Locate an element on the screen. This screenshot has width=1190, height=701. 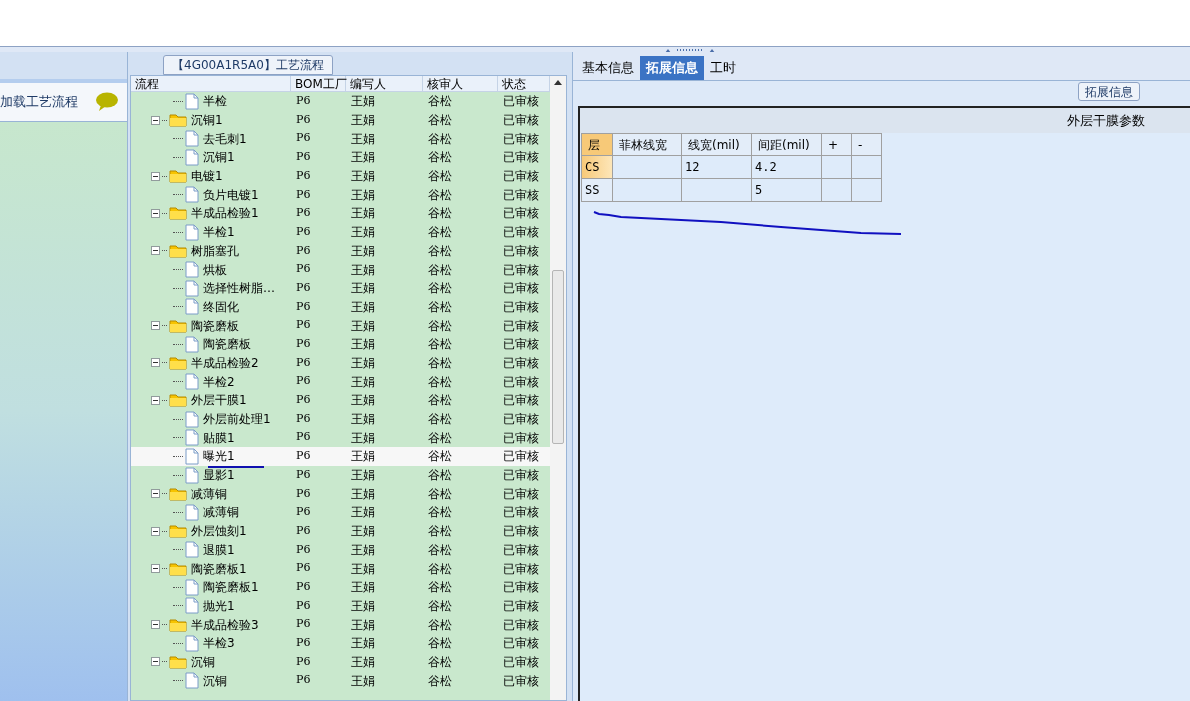
tree-row: 树脂塞孔 P6 王娟 谷松 已审核 is located at coordinates (340, 251).